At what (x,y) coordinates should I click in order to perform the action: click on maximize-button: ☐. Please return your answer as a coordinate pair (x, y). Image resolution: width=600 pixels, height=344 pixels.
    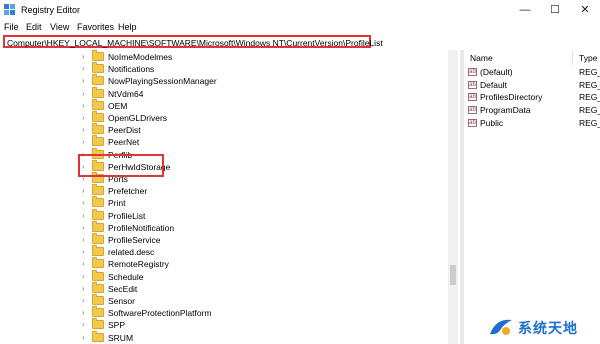
    Looking at the image, I should click on (555, 10).